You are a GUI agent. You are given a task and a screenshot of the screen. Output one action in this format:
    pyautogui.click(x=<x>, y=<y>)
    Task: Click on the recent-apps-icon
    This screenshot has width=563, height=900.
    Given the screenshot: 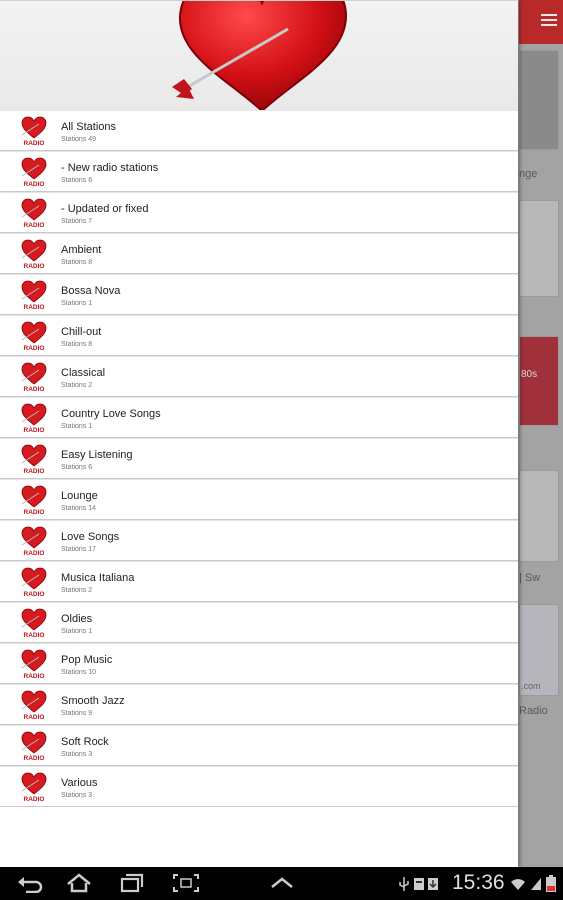 What is the action you would take?
    pyautogui.click(x=132, y=883)
    